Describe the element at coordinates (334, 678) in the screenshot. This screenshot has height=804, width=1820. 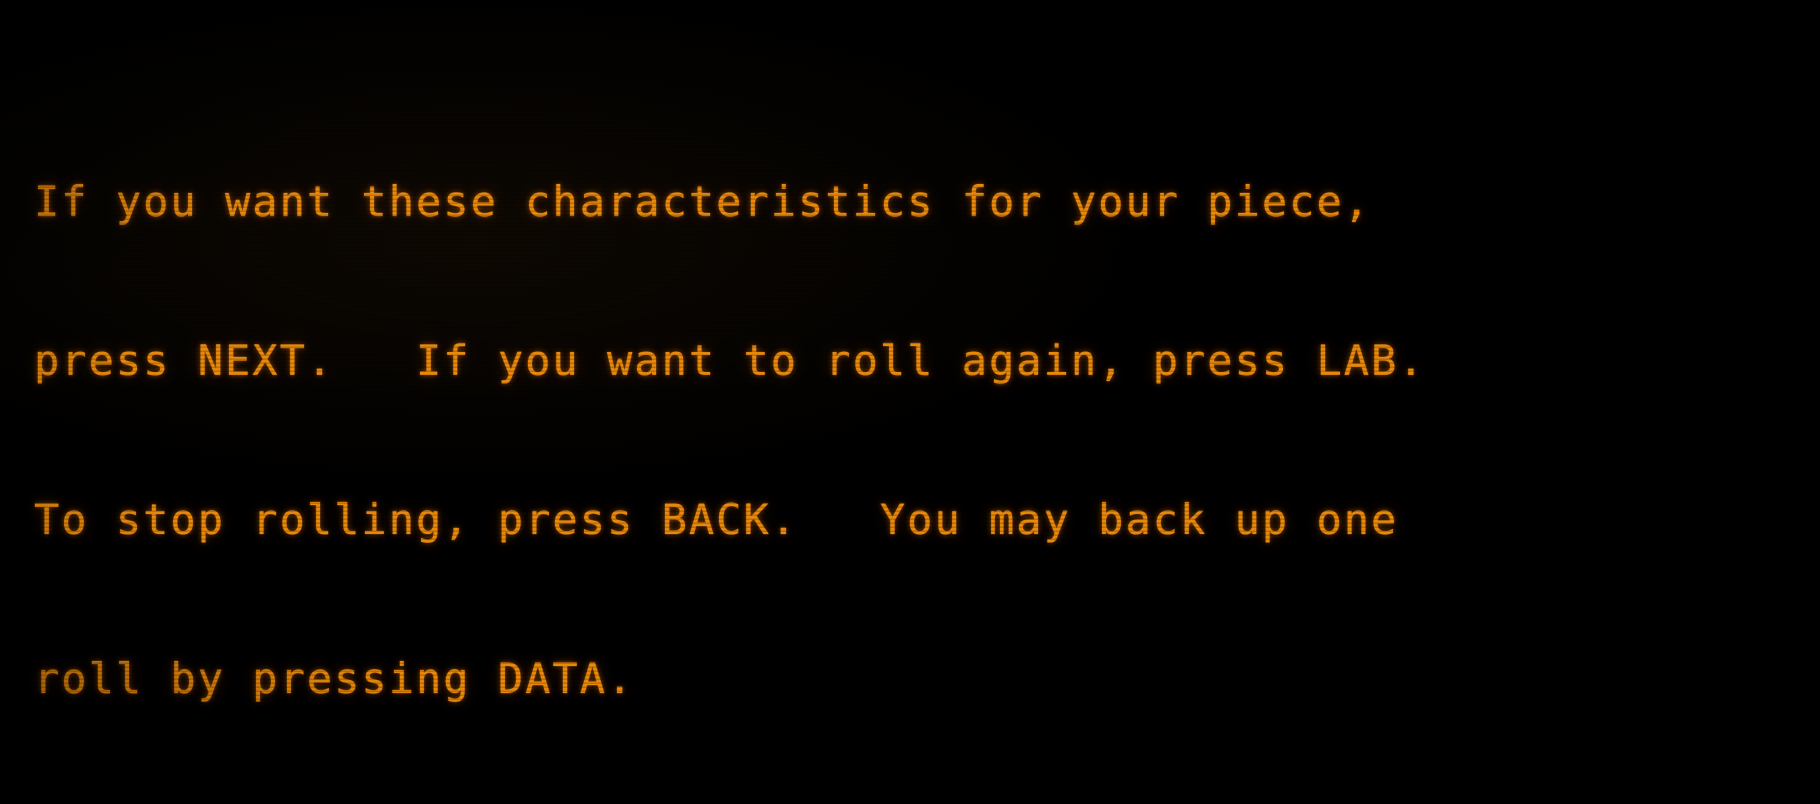
I see `instruction-line-4: roll by pressing DATA.` at that location.